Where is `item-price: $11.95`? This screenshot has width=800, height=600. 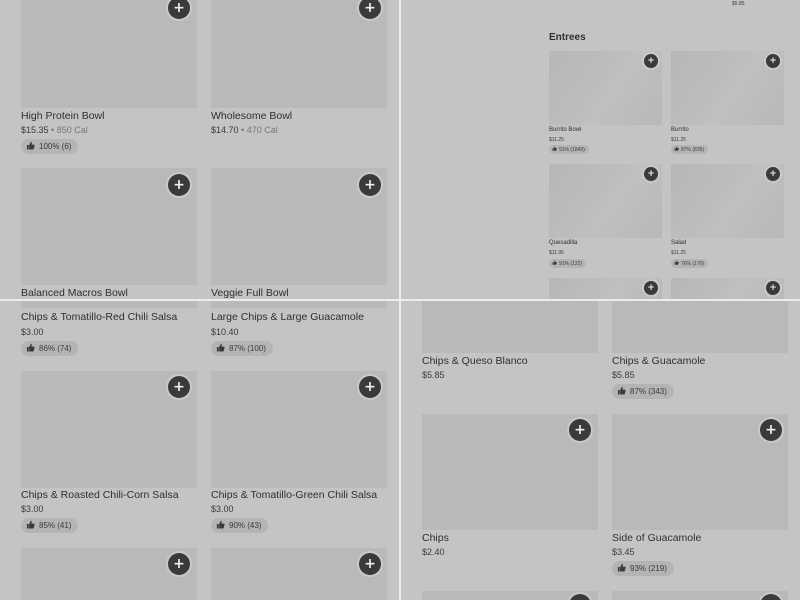
item-price: $11.95 is located at coordinates (556, 253).